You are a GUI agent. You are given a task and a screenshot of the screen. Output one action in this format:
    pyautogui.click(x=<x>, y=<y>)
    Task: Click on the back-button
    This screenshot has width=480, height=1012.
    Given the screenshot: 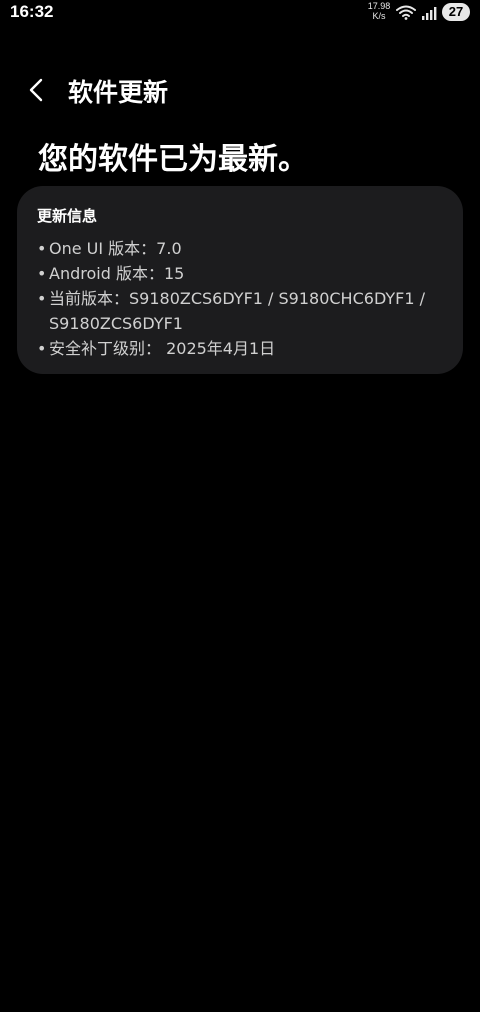 What is the action you would take?
    pyautogui.click(x=37, y=89)
    